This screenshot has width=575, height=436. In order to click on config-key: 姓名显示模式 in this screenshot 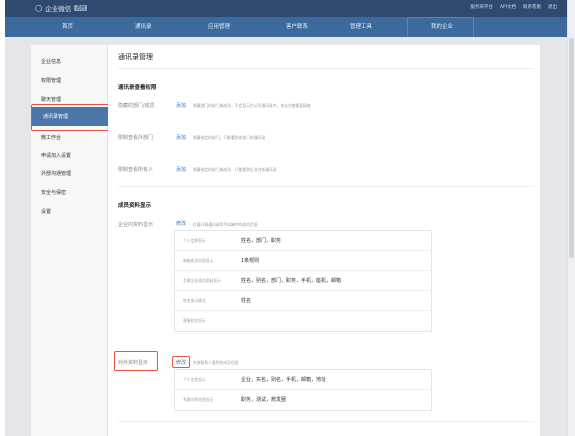, I will do `click(194, 300)`.